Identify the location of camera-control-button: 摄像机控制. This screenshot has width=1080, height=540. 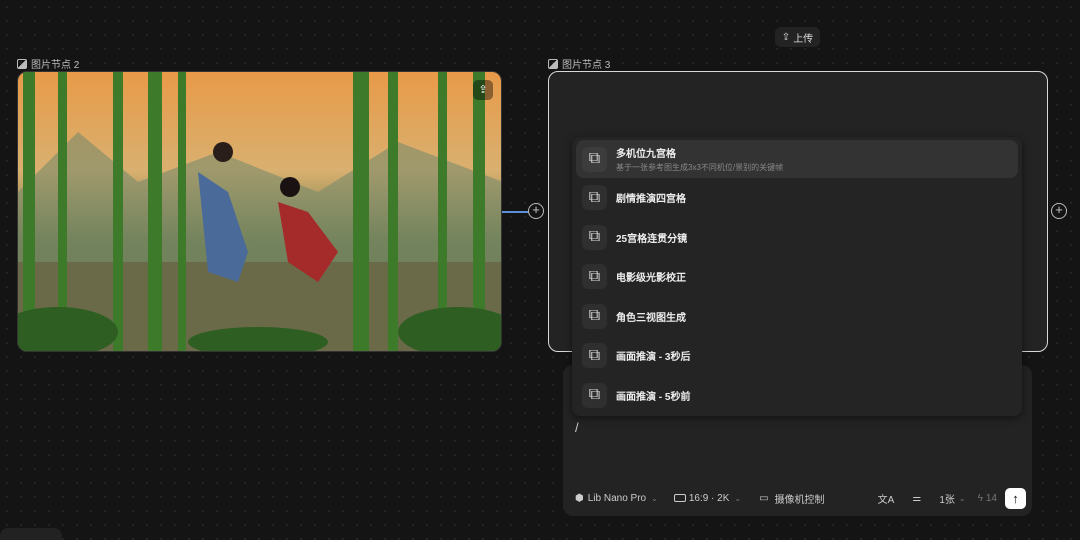
(800, 498).